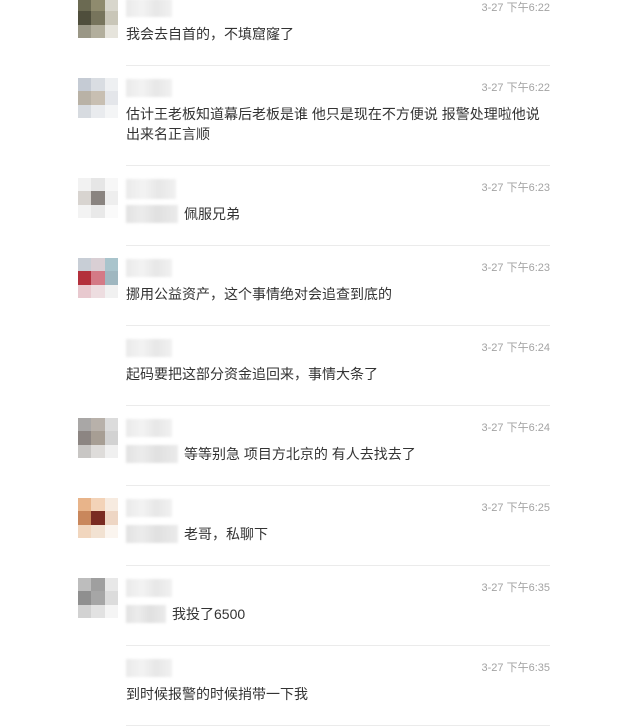 The image size is (636, 728). What do you see at coordinates (210, 34) in the screenshot?
I see `comment-text-body: 我会去自首的，不填窟窿了` at bounding box center [210, 34].